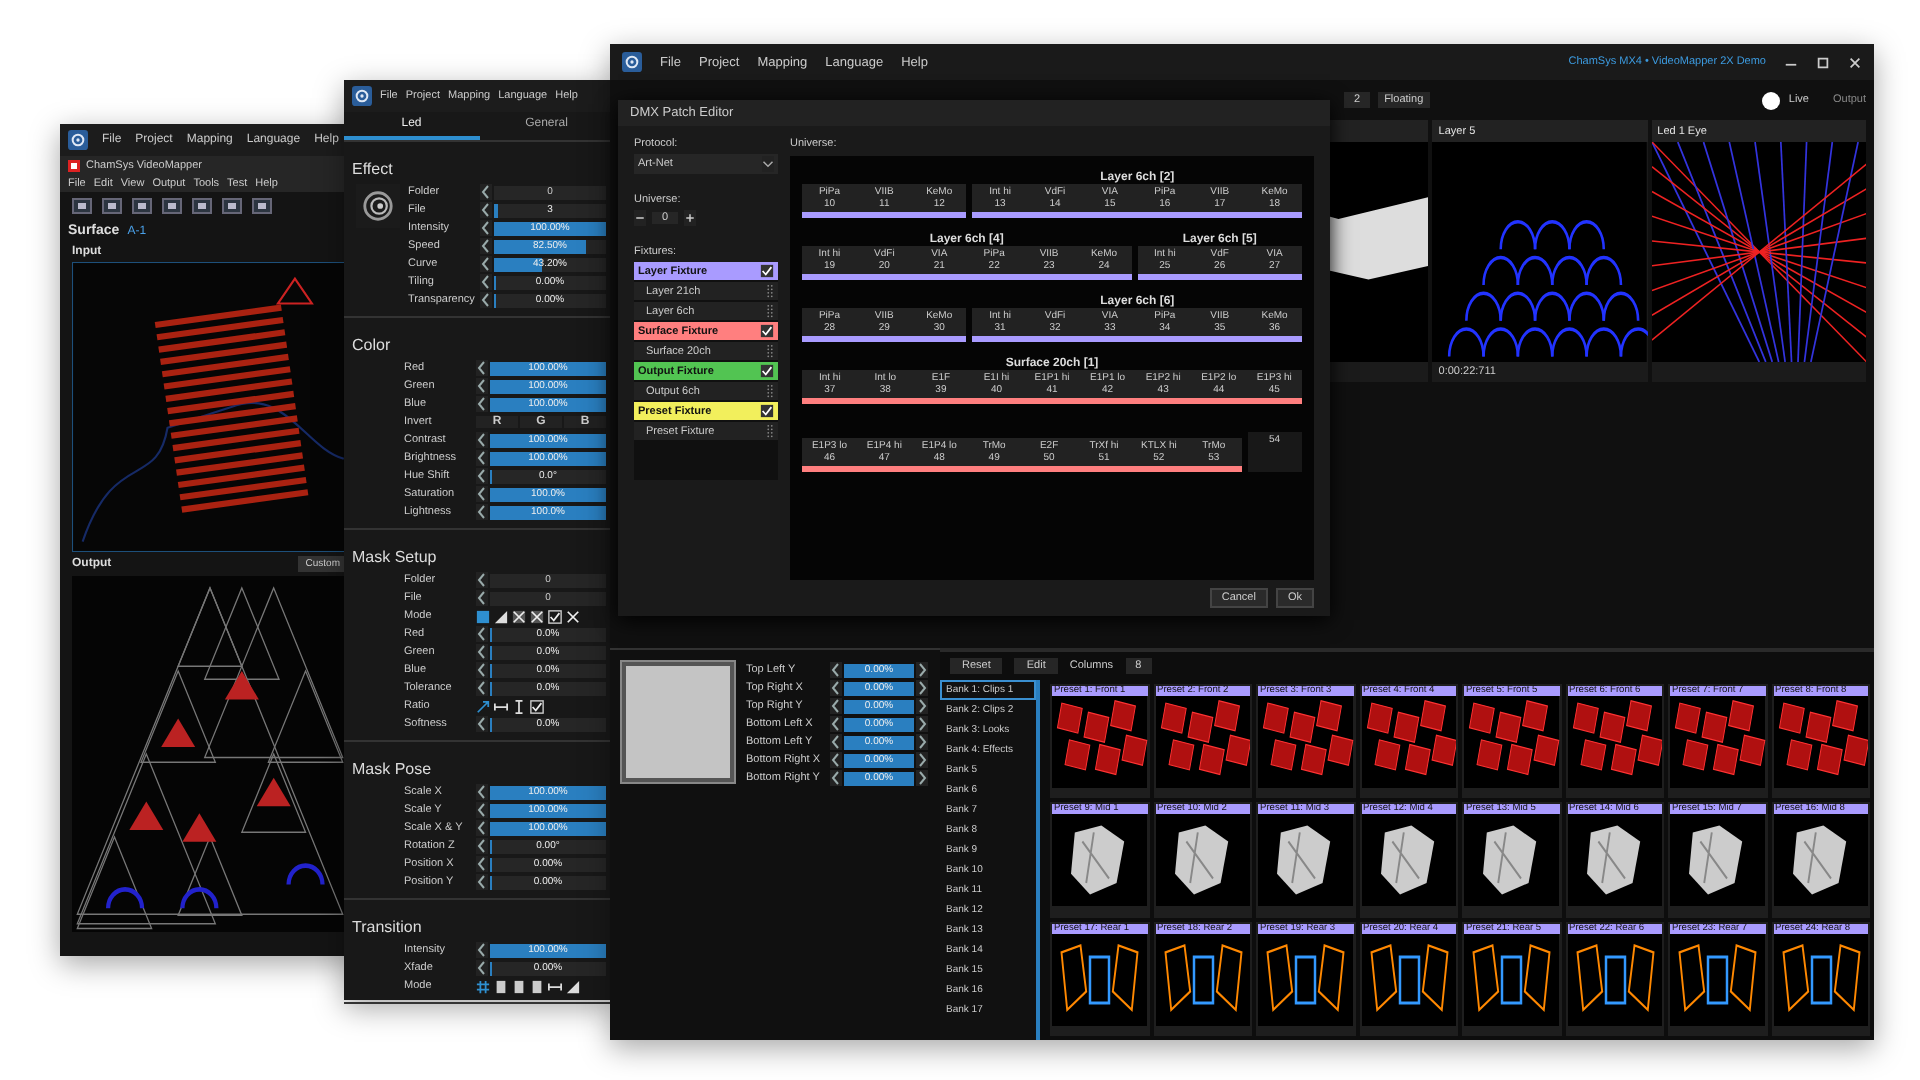 The width and height of the screenshot is (1920, 1080). What do you see at coordinates (387, 927) in the screenshot?
I see `section-title: Transition` at bounding box center [387, 927].